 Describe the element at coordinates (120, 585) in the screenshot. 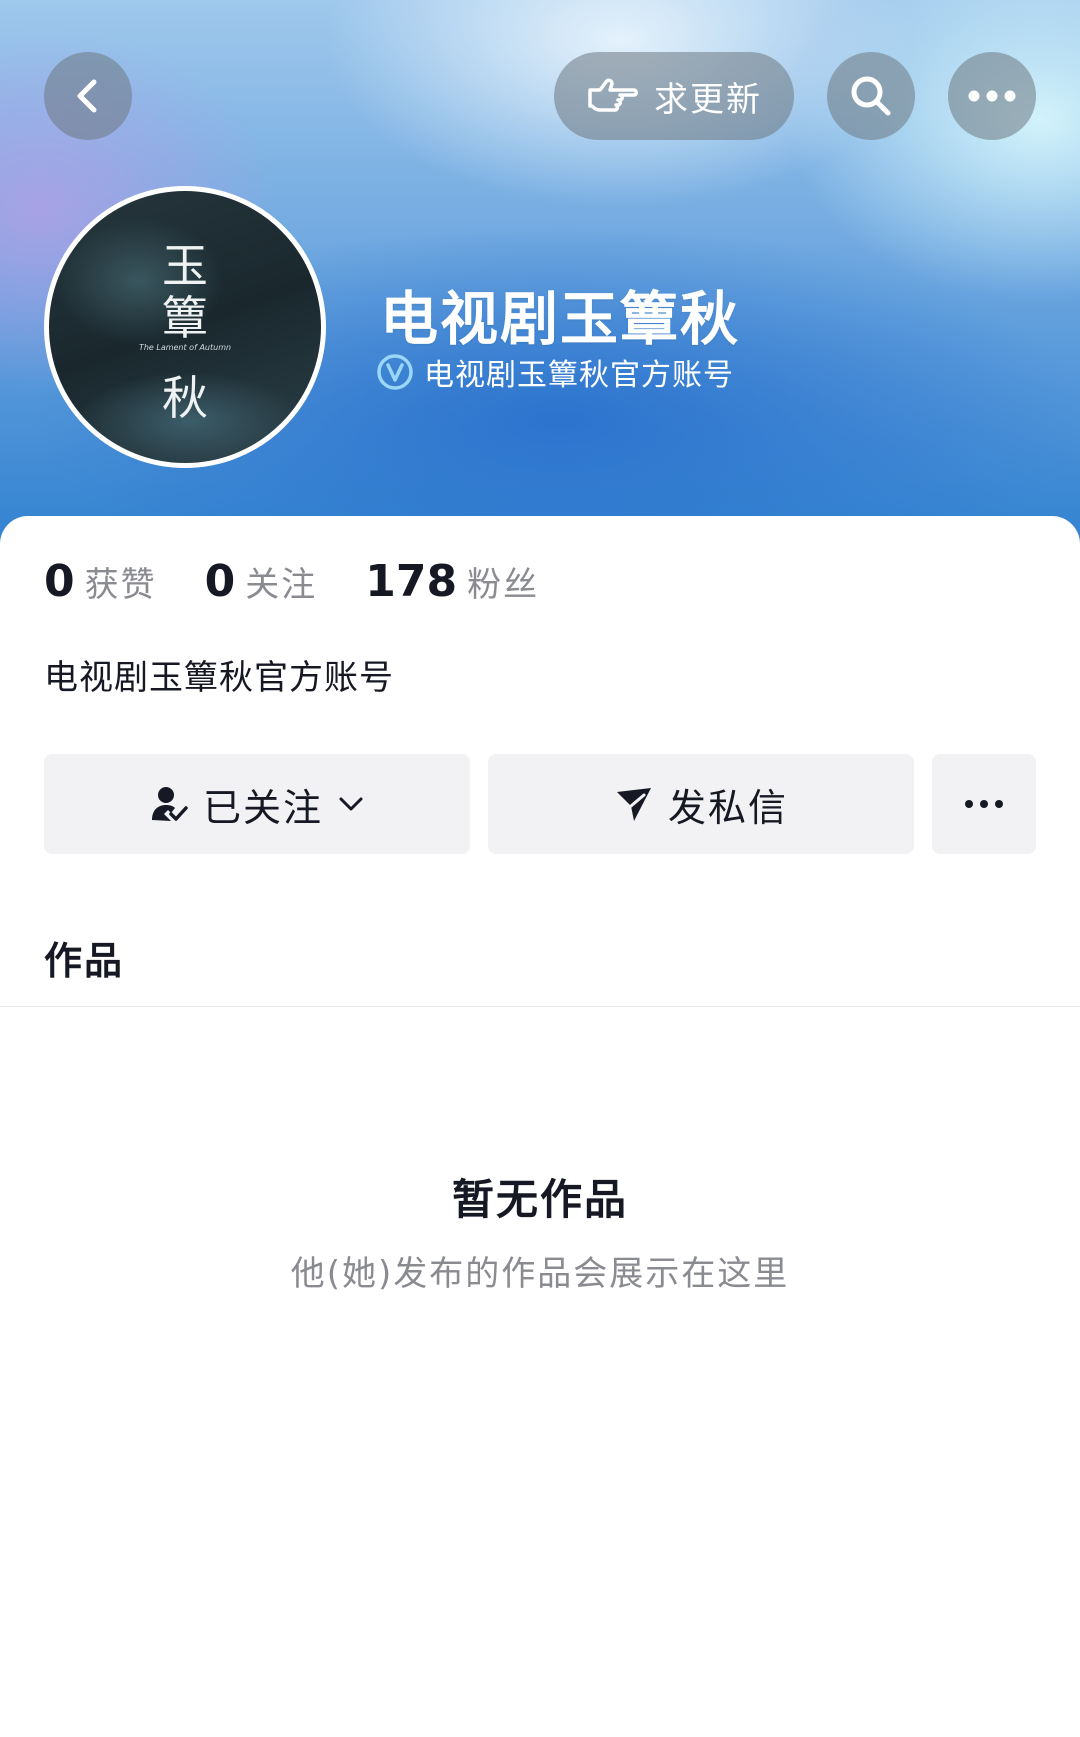

I see `stat-label: 获赞` at that location.